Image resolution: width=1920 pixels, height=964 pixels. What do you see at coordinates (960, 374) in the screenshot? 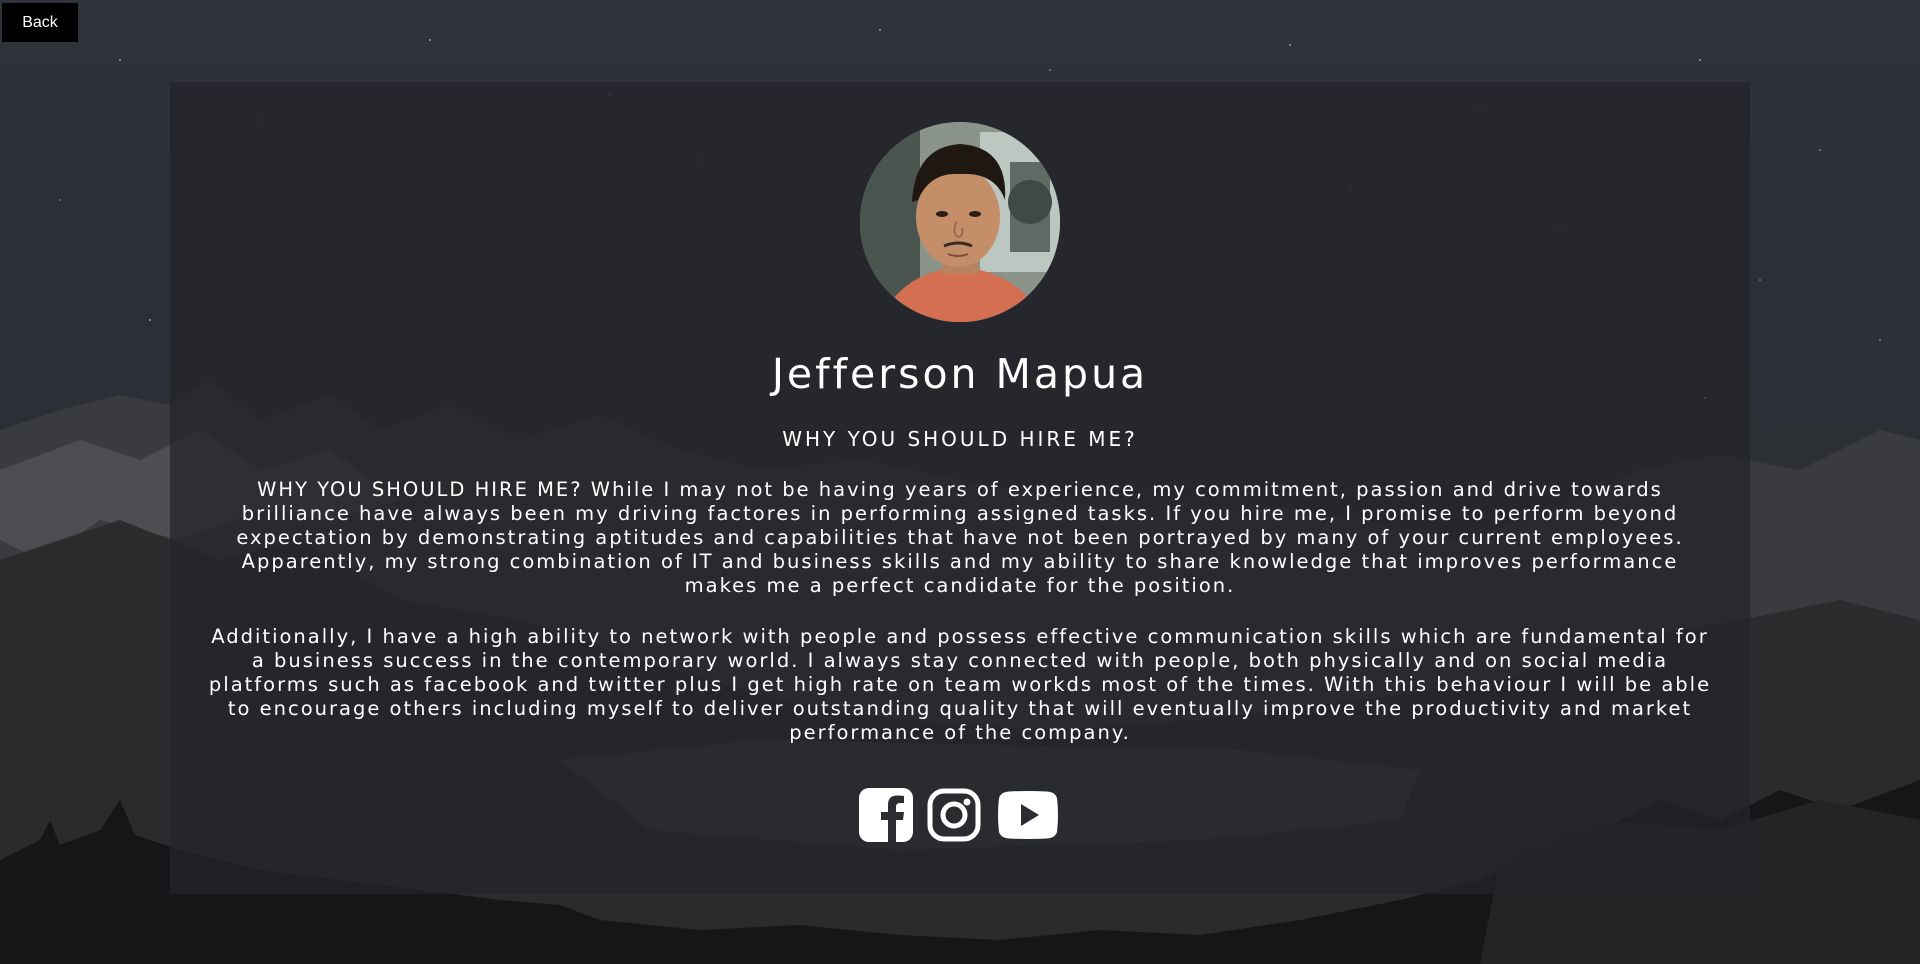
I see `profile-name: Jefferson Mapua` at bounding box center [960, 374].